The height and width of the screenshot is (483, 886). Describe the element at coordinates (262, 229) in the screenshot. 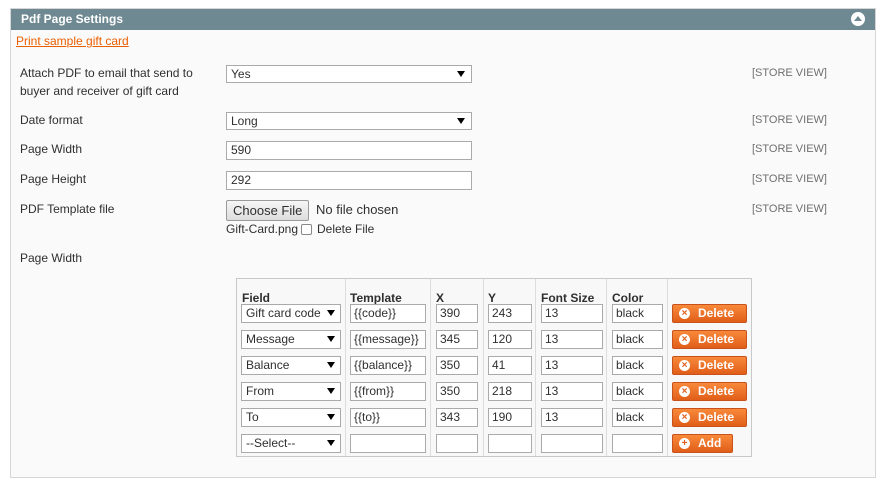

I see `current-file-name: Gift-Card.png` at that location.